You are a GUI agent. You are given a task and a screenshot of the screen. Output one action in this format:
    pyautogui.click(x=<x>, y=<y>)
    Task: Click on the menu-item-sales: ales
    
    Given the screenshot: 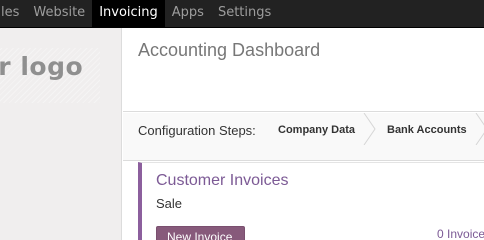 What is the action you would take?
    pyautogui.click(x=13, y=14)
    